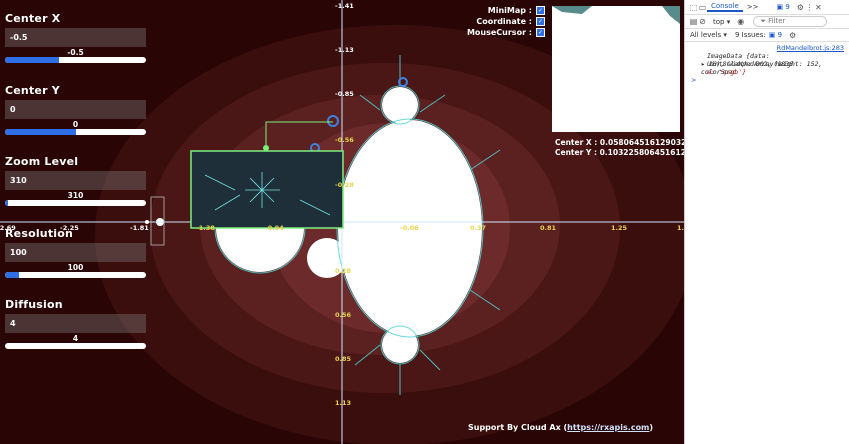 The width and height of the screenshot is (849, 444). What do you see at coordinates (75, 267) in the screenshot?
I see `resolution-value: 100` at bounding box center [75, 267].